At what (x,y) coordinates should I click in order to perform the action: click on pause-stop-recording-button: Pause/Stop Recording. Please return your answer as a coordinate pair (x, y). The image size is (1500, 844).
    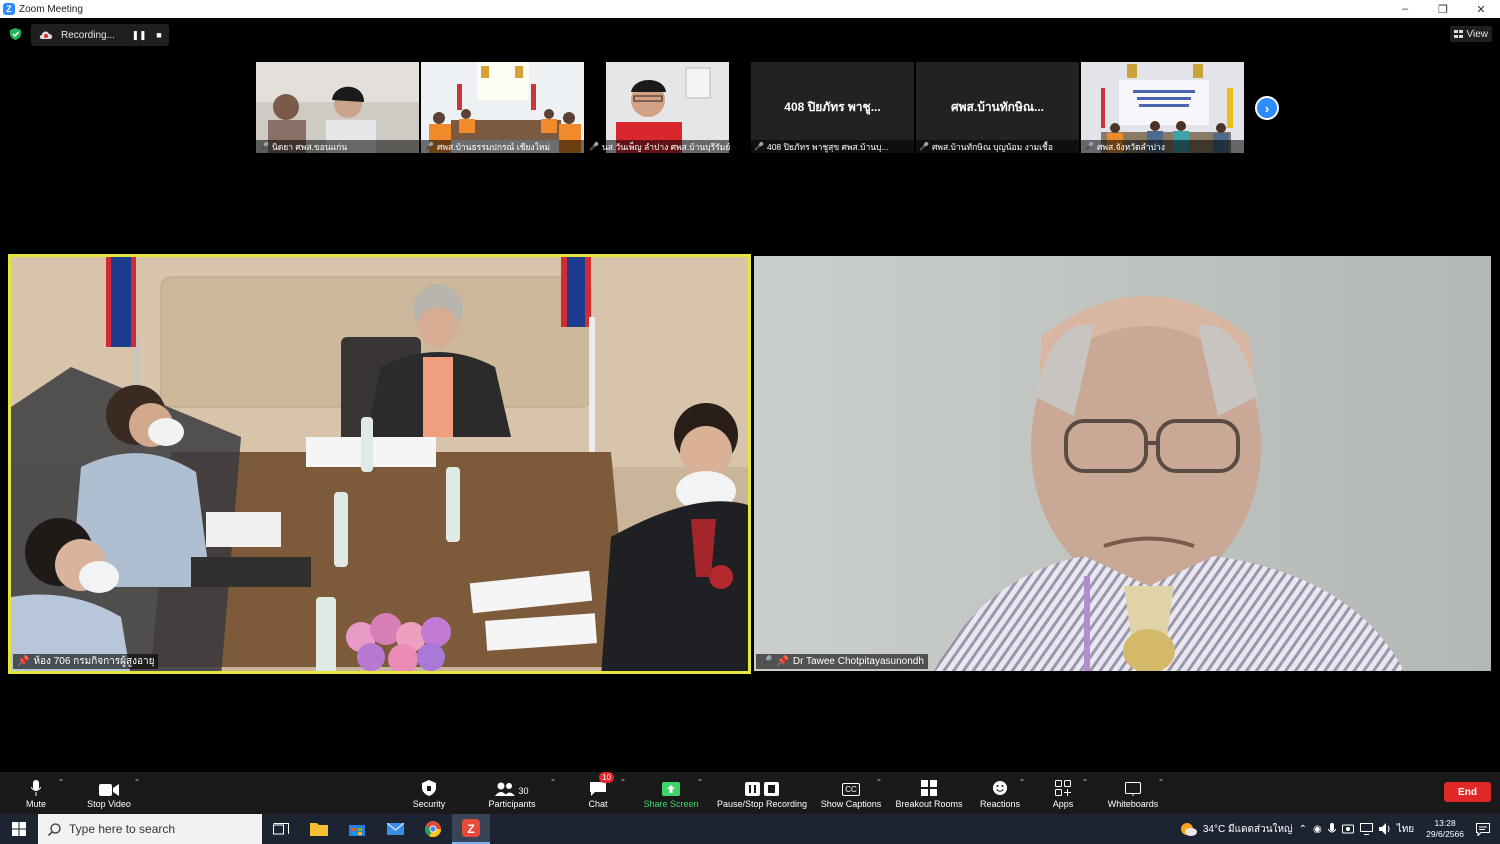
    Looking at the image, I should click on (762, 793).